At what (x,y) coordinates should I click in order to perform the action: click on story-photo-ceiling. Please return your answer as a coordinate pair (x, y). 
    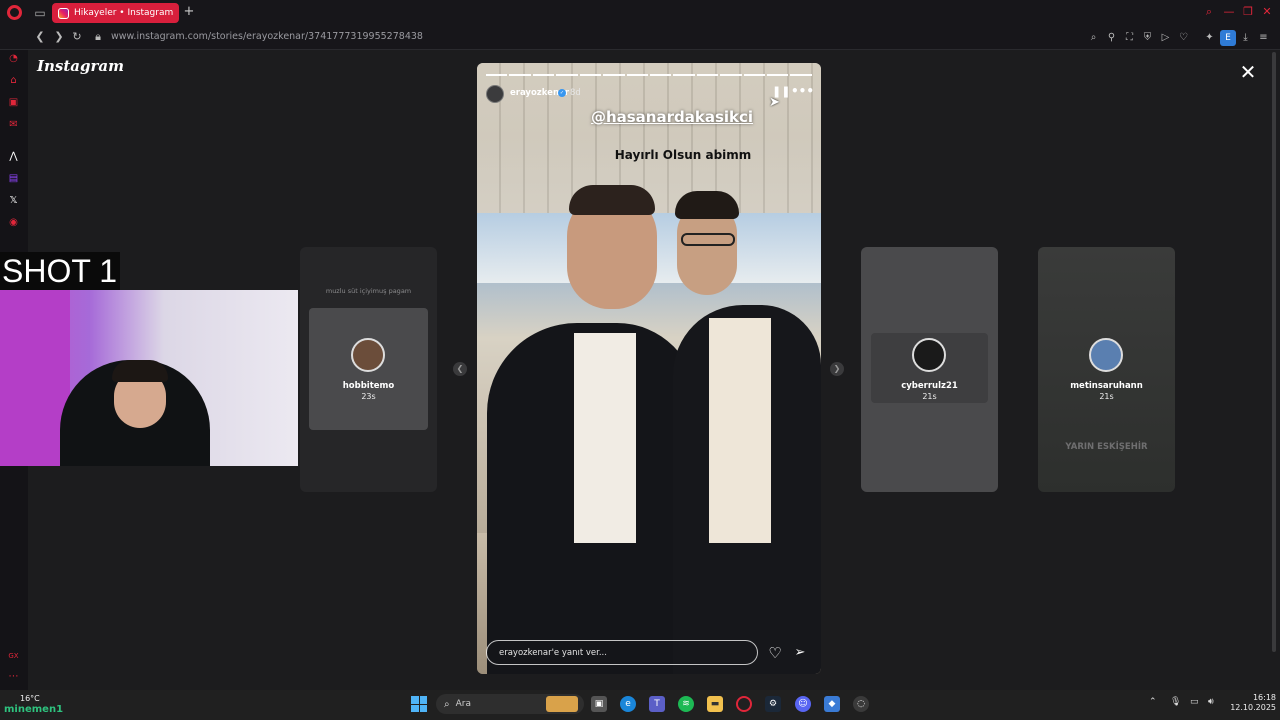
    Looking at the image, I should click on (649, 138).